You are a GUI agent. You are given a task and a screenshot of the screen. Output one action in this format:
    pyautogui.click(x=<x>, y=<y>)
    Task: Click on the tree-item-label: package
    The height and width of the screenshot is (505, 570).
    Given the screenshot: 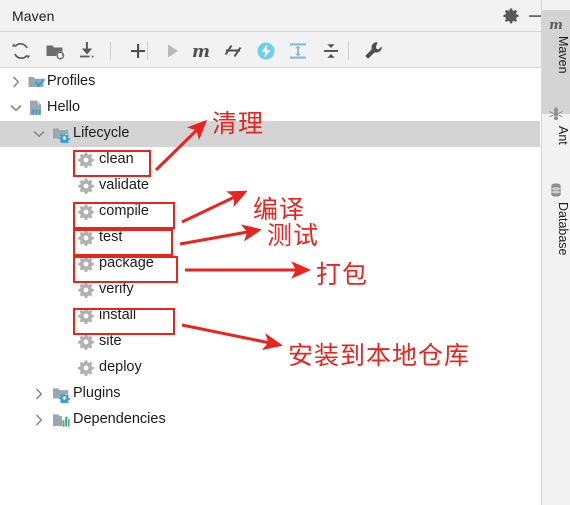 What is the action you would take?
    pyautogui.click(x=126, y=263)
    